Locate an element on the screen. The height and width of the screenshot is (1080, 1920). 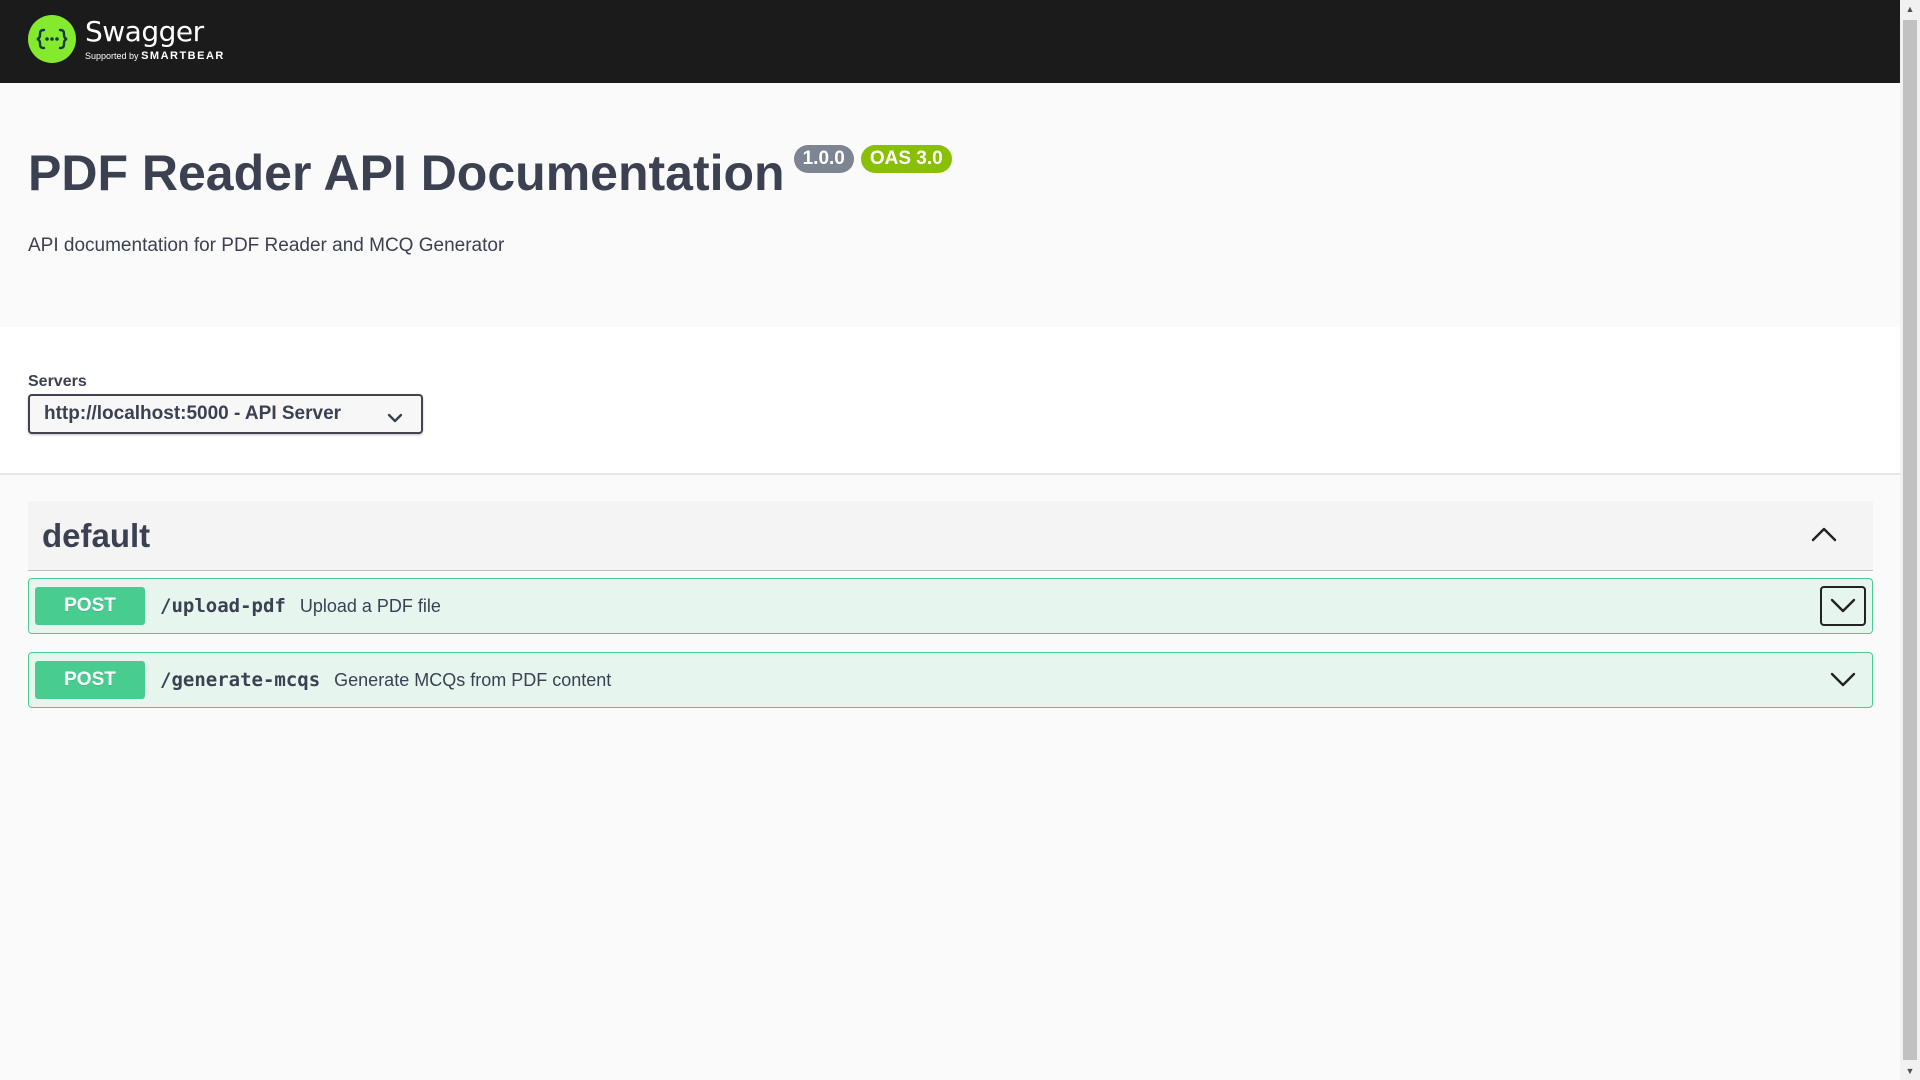
version-badge: 1.0.0 is located at coordinates (823, 159).